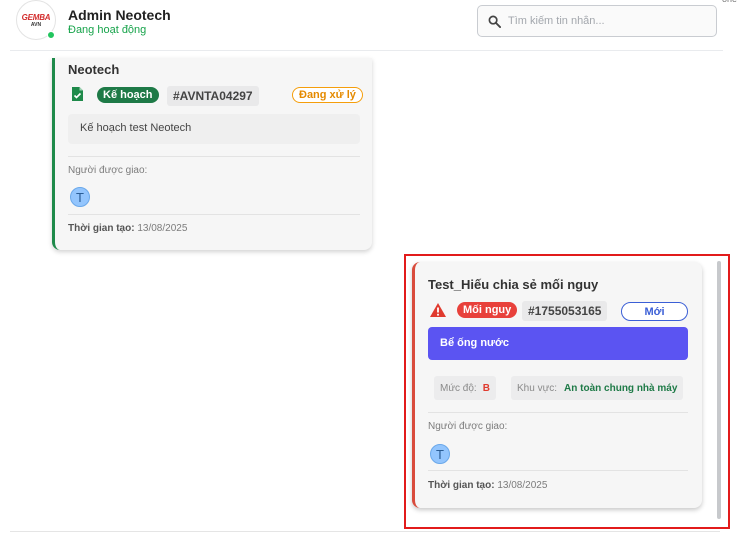 This screenshot has height=537, width=741. I want to click on task-description: Kế hoạch test Neotech, so click(214, 129).